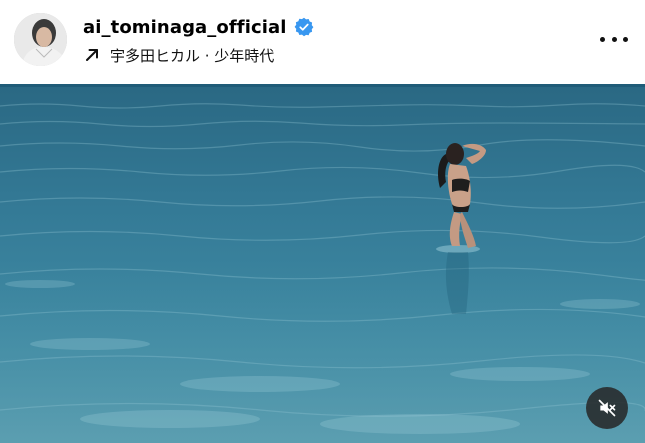 This screenshot has height=443, width=645. Describe the element at coordinates (192, 55) in the screenshot. I see `music-label: 宇多田ヒカル · 少年時代` at that location.